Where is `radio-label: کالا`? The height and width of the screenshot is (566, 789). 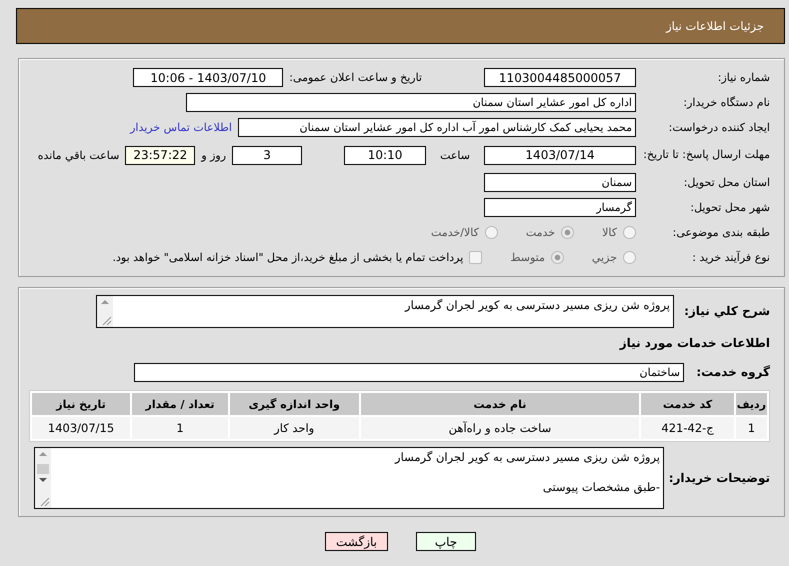
radio-label: کالا is located at coordinates (609, 232).